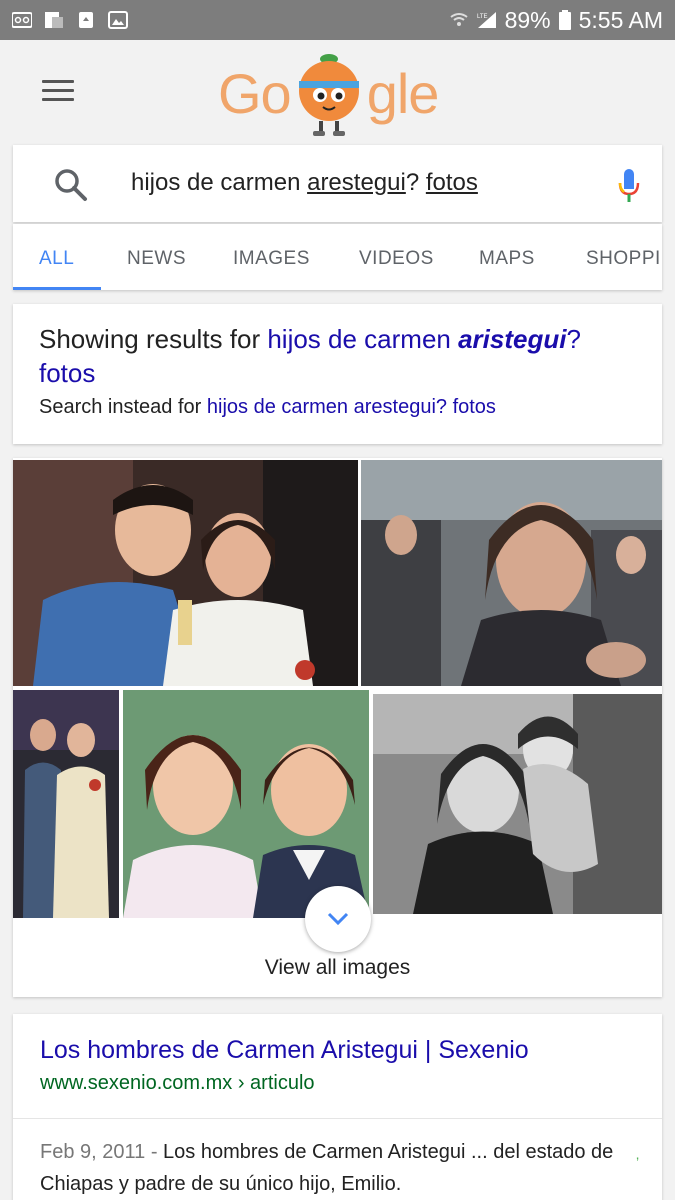  I want to click on status-bar: LTE 89% 5:55 AM, so click(337, 20).